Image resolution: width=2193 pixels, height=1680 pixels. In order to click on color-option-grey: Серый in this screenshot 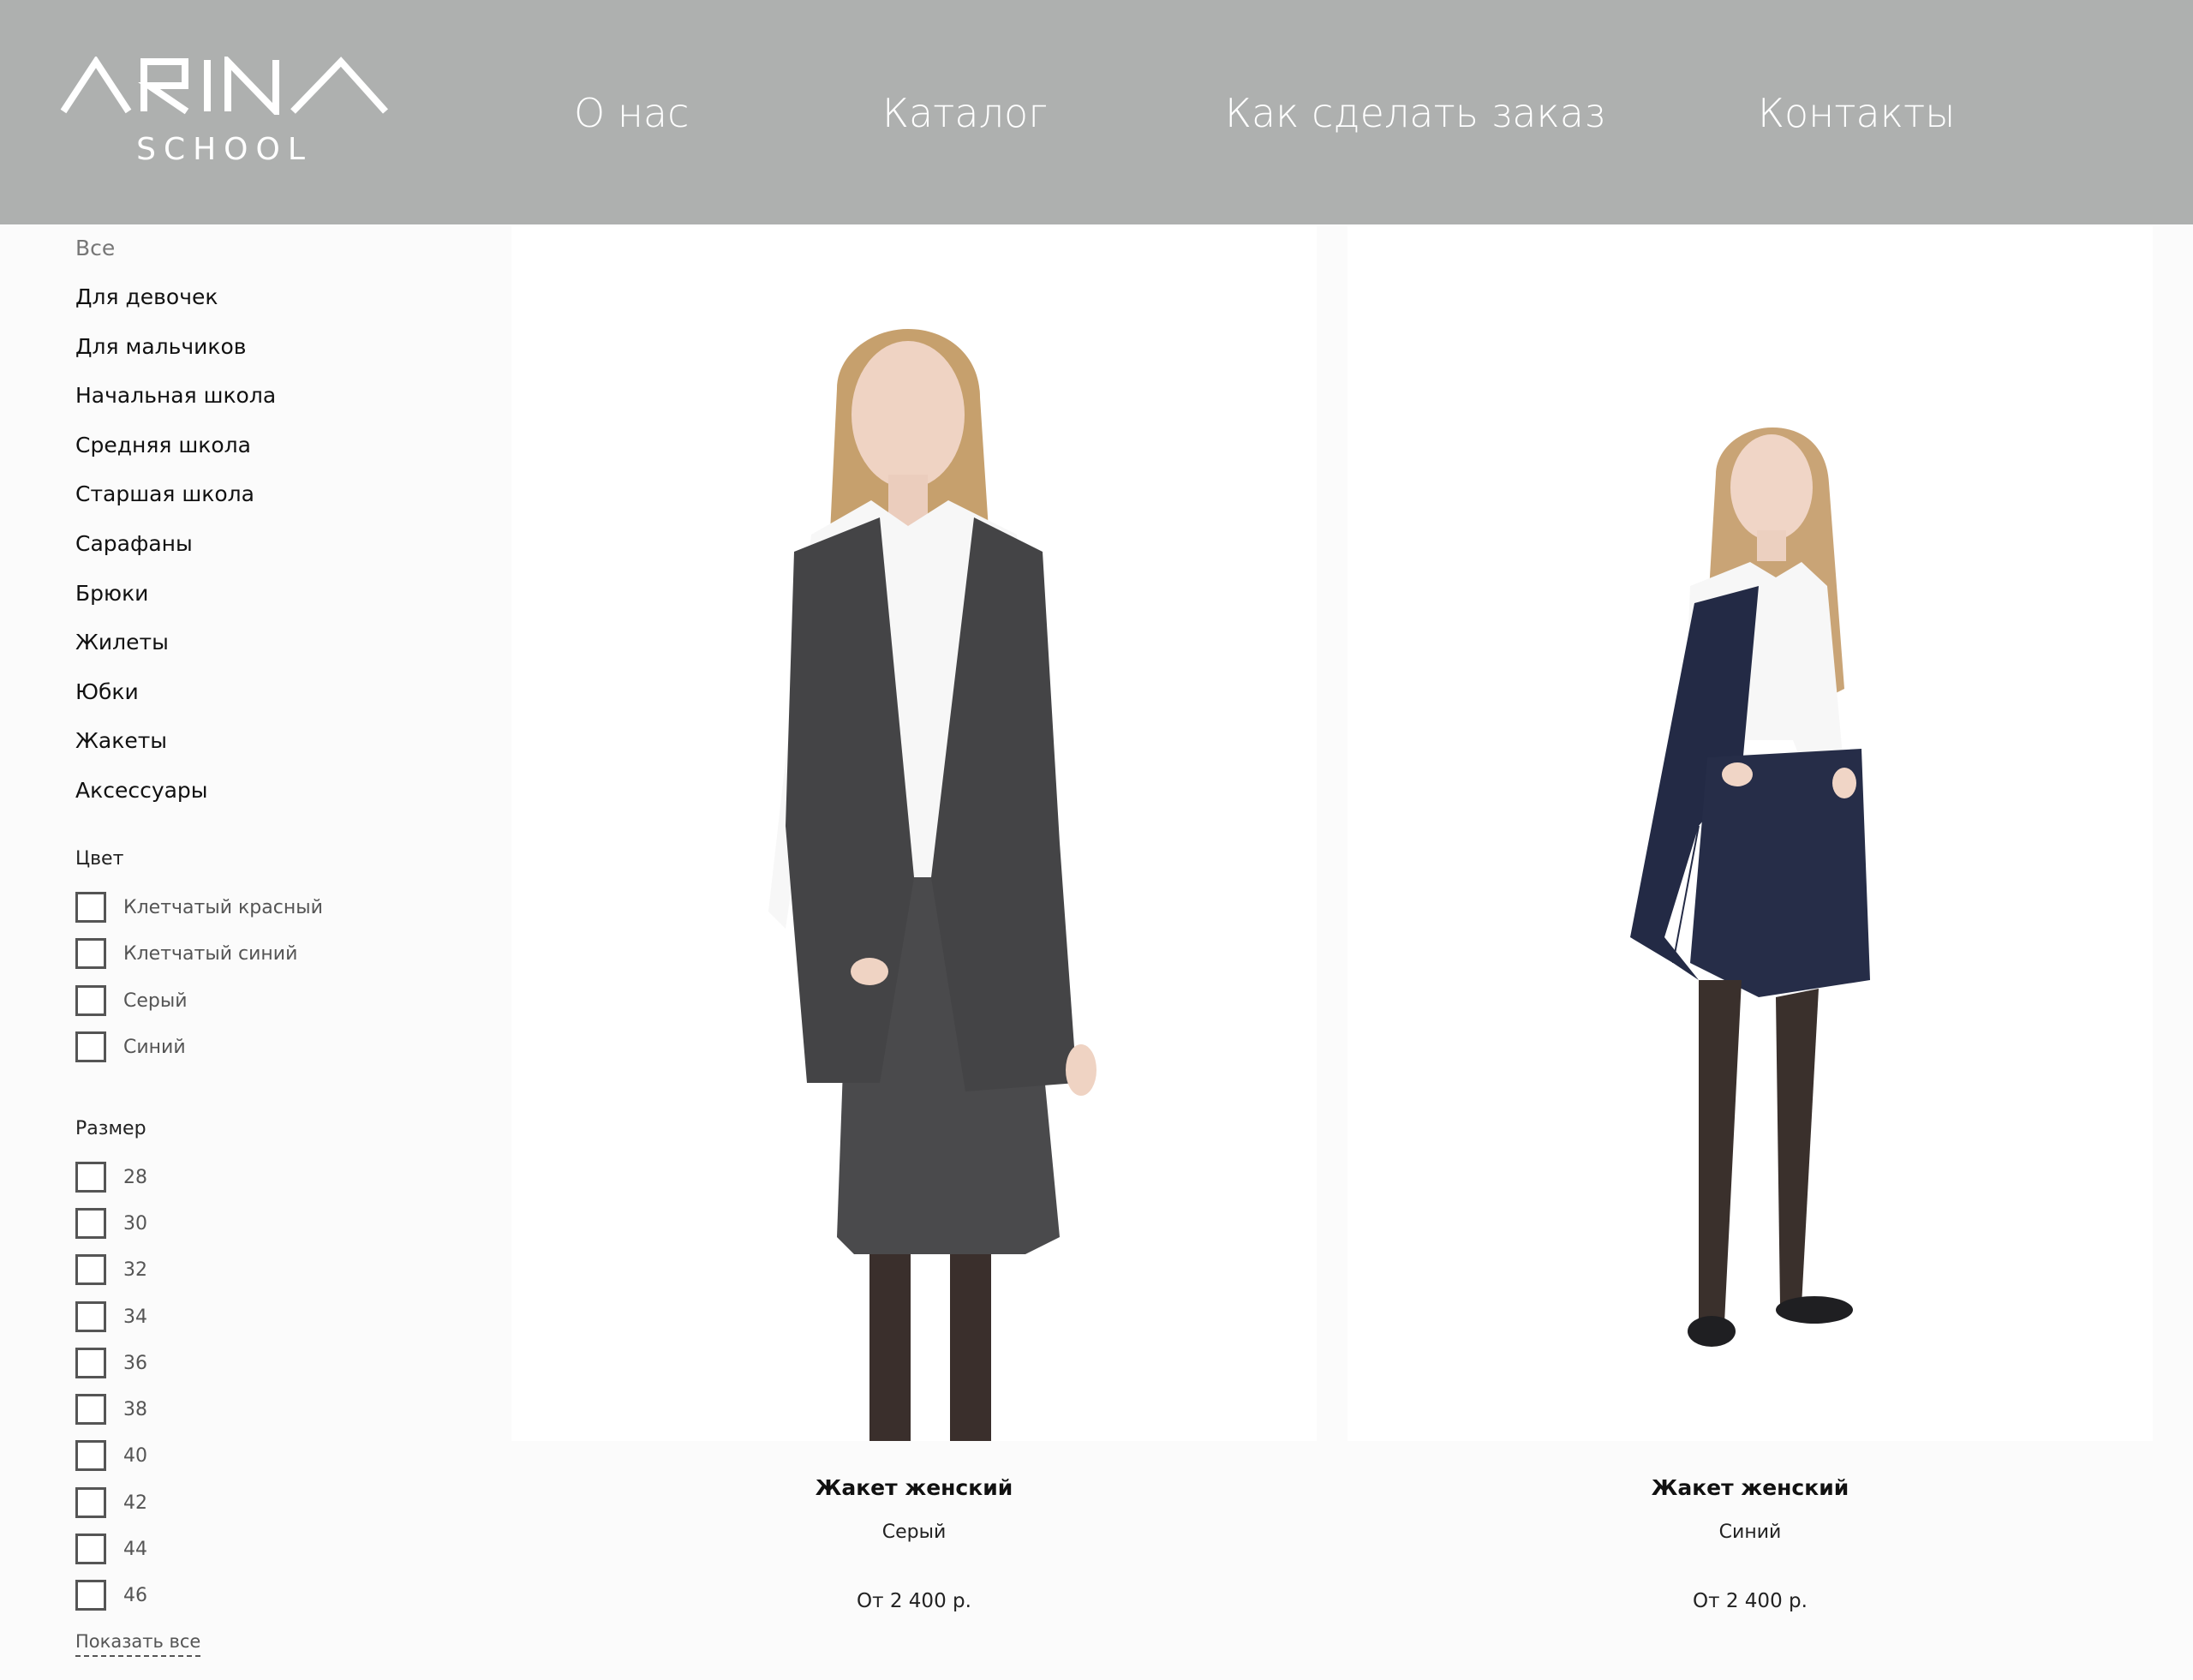, I will do `click(131, 1000)`.